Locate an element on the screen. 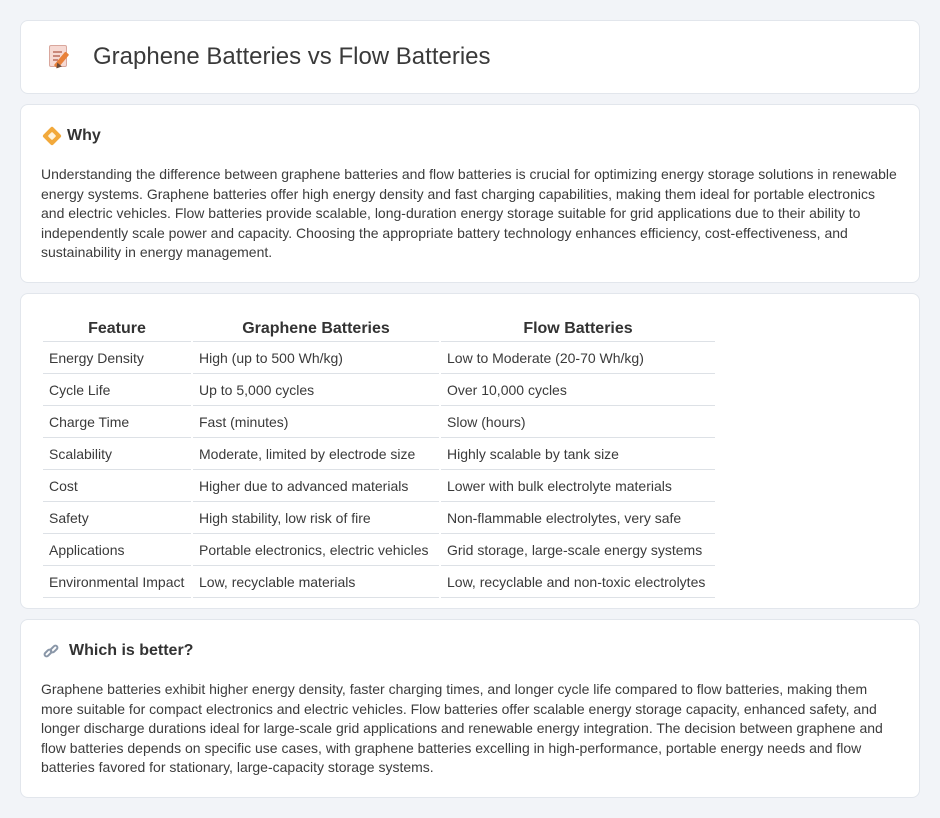 This screenshot has height=818, width=940. title-card: Graphene Batteries vs Flow Batteries is located at coordinates (470, 57).